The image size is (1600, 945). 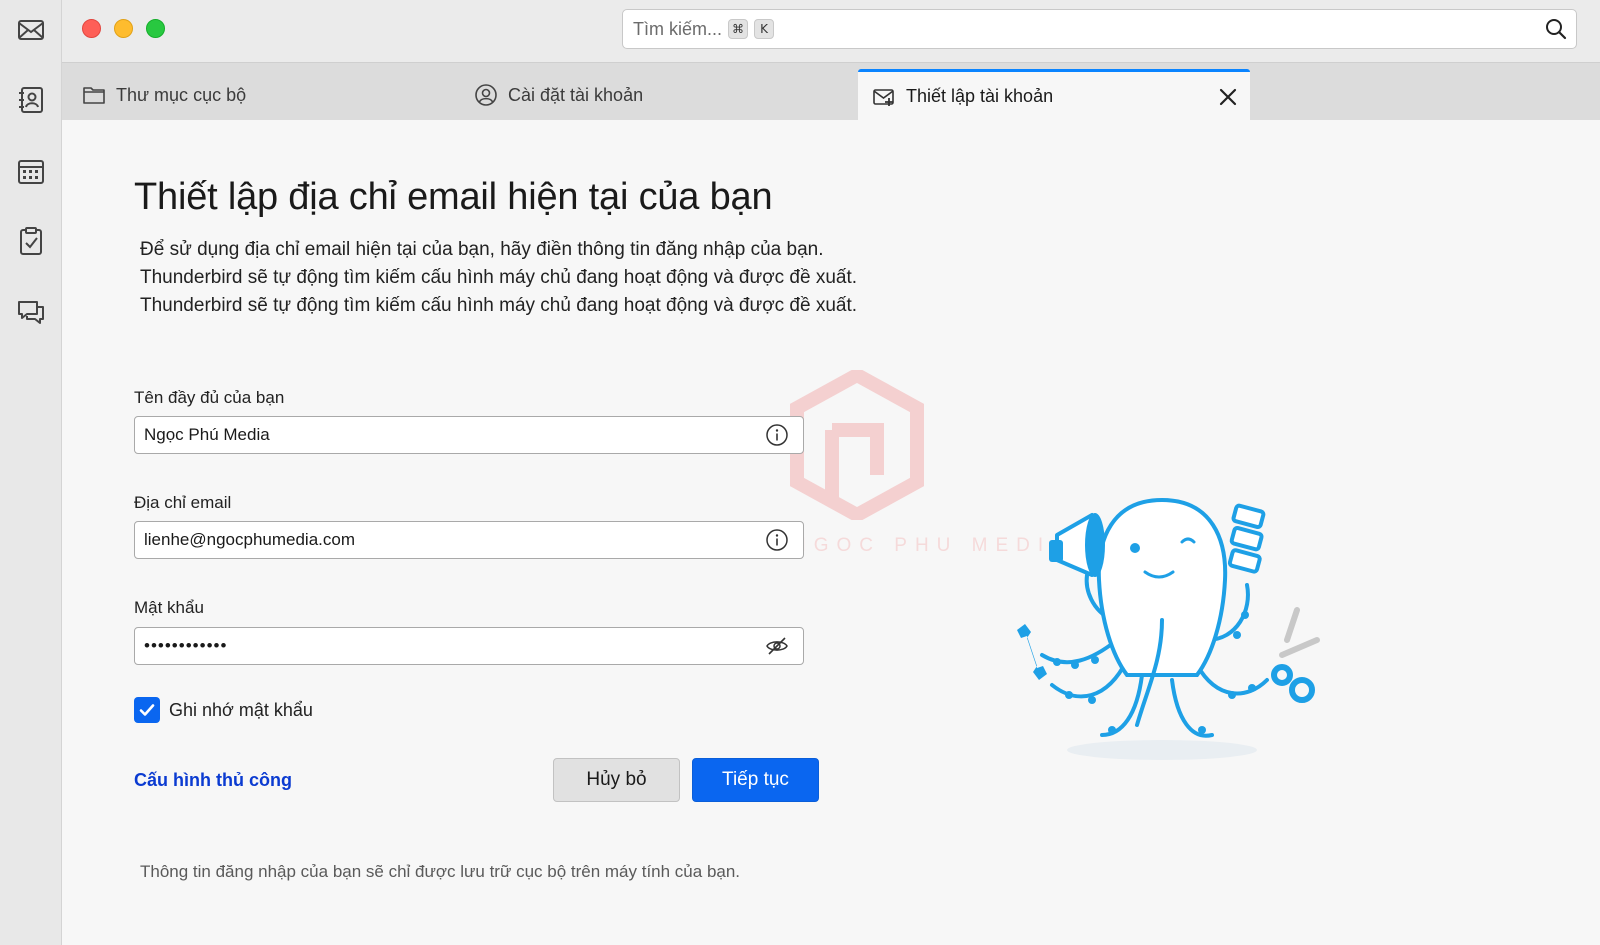 What do you see at coordinates (213, 780) in the screenshot?
I see `manual-config-link: Cấu hình thủ công` at bounding box center [213, 780].